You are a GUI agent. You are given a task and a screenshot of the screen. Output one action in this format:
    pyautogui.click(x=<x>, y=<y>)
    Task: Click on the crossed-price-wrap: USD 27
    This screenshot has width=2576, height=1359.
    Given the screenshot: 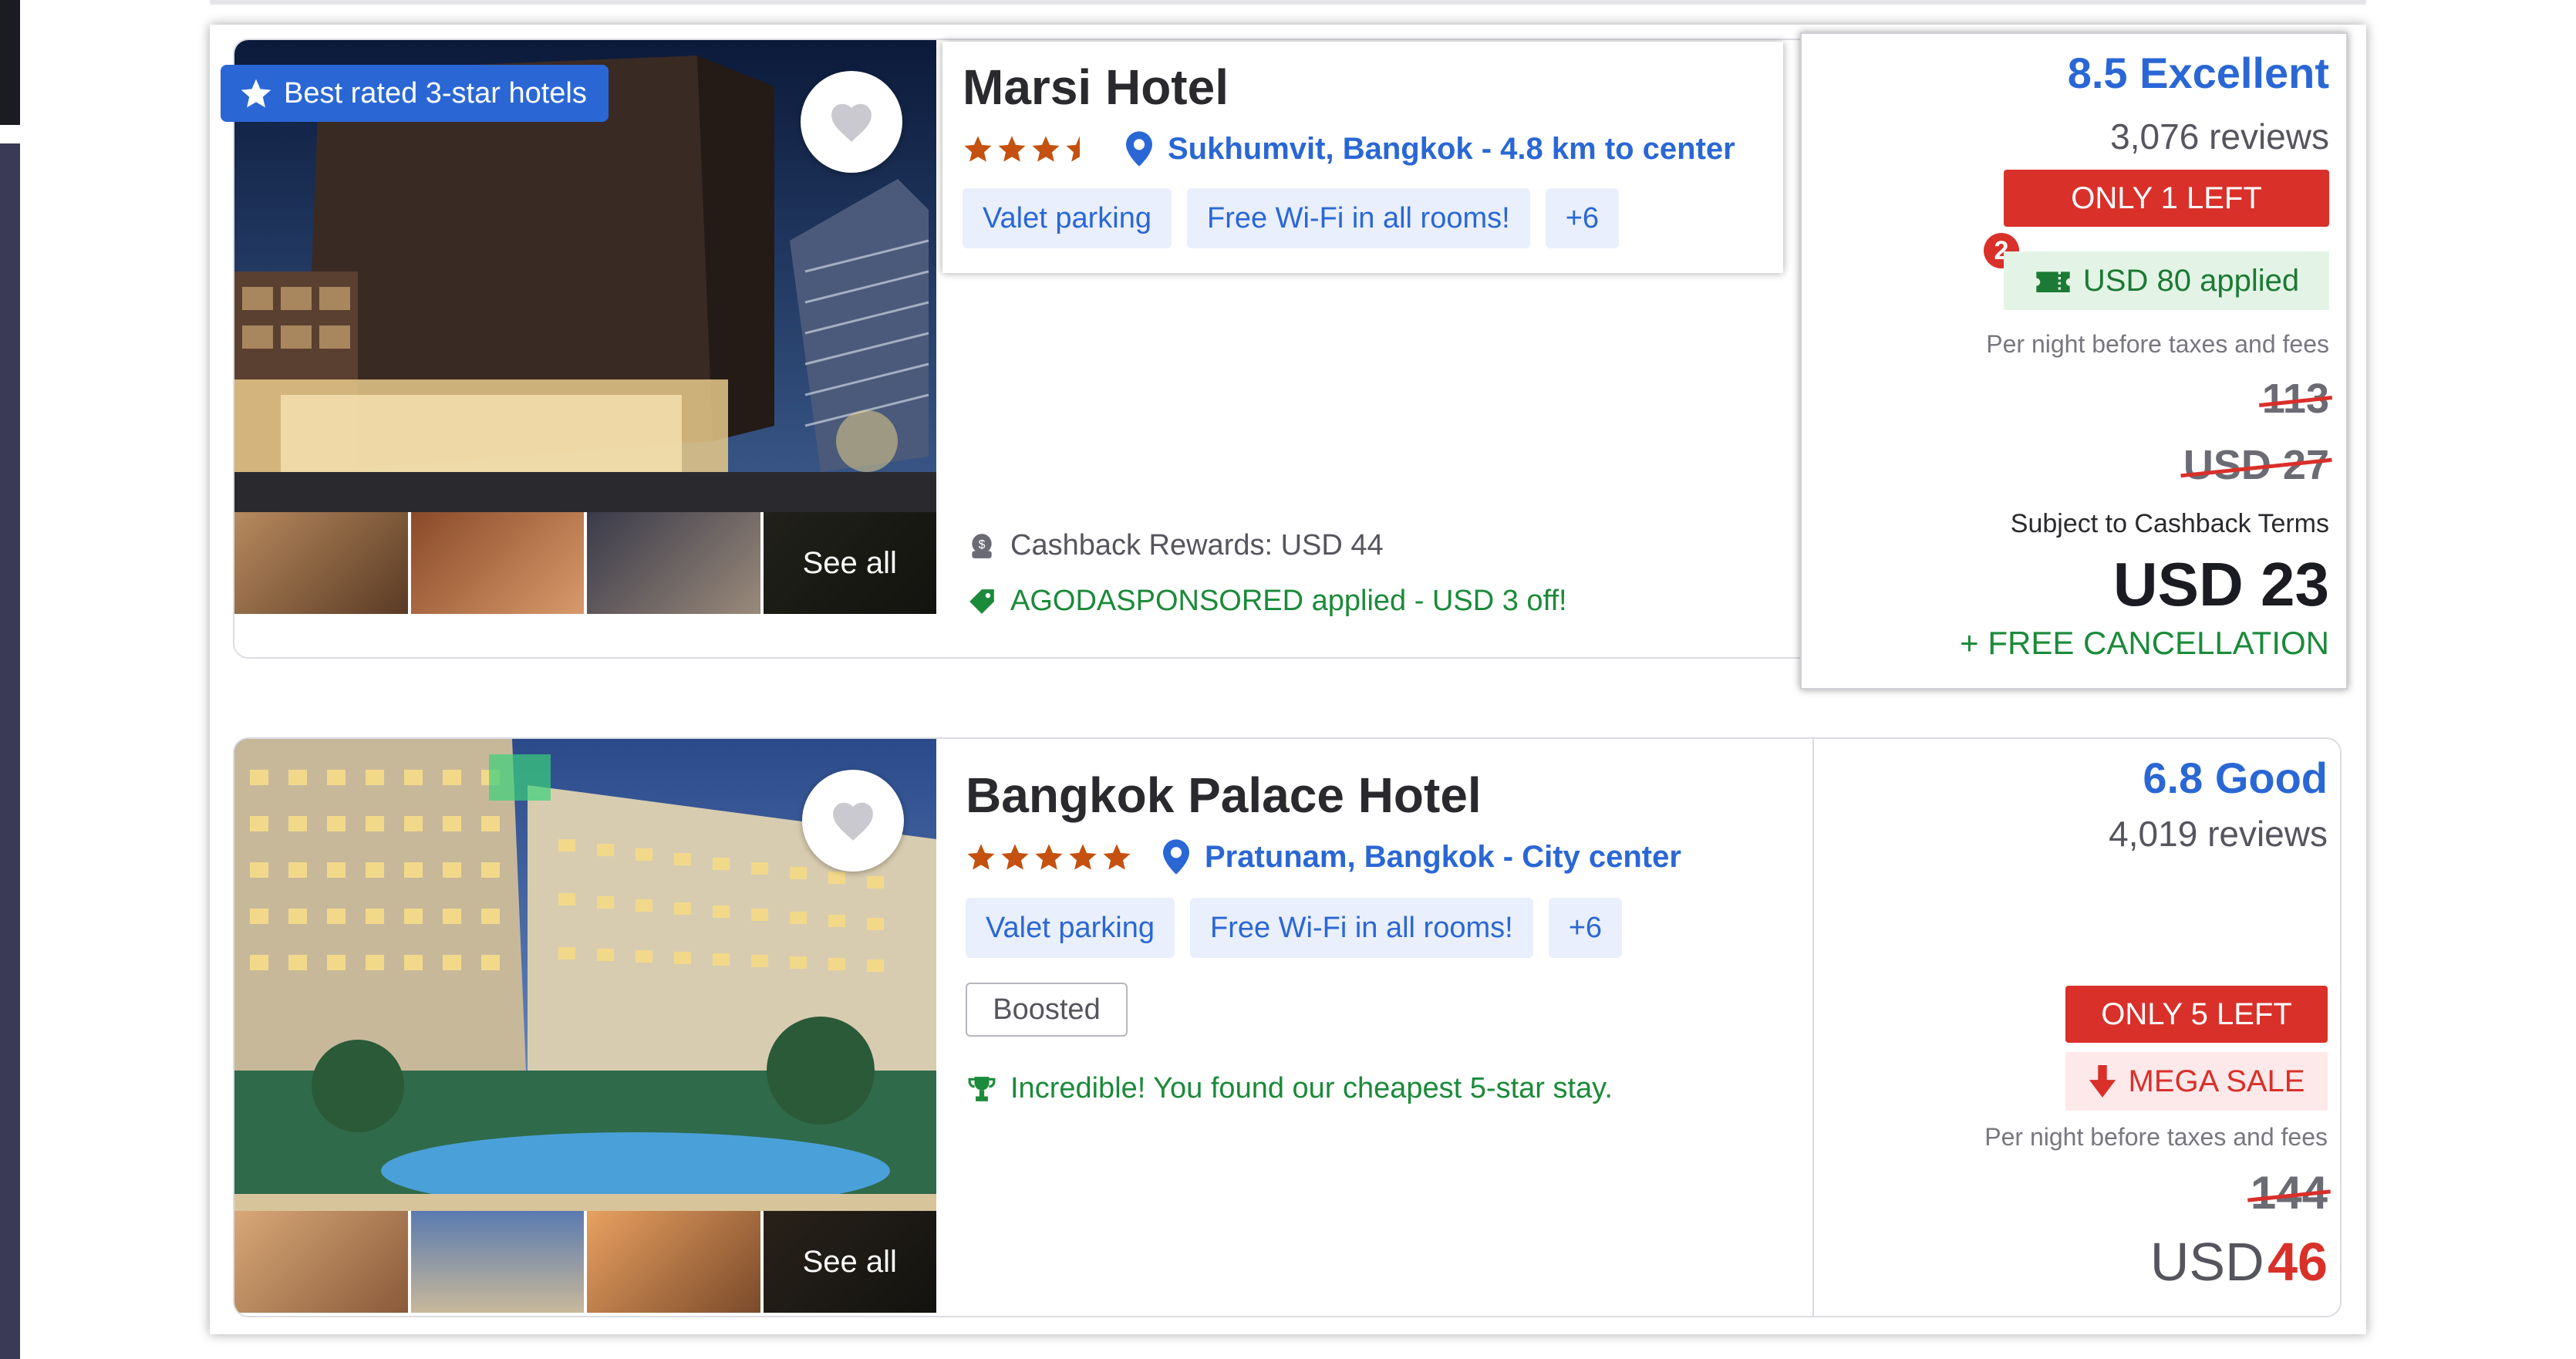 What is the action you would take?
    pyautogui.click(x=2256, y=465)
    